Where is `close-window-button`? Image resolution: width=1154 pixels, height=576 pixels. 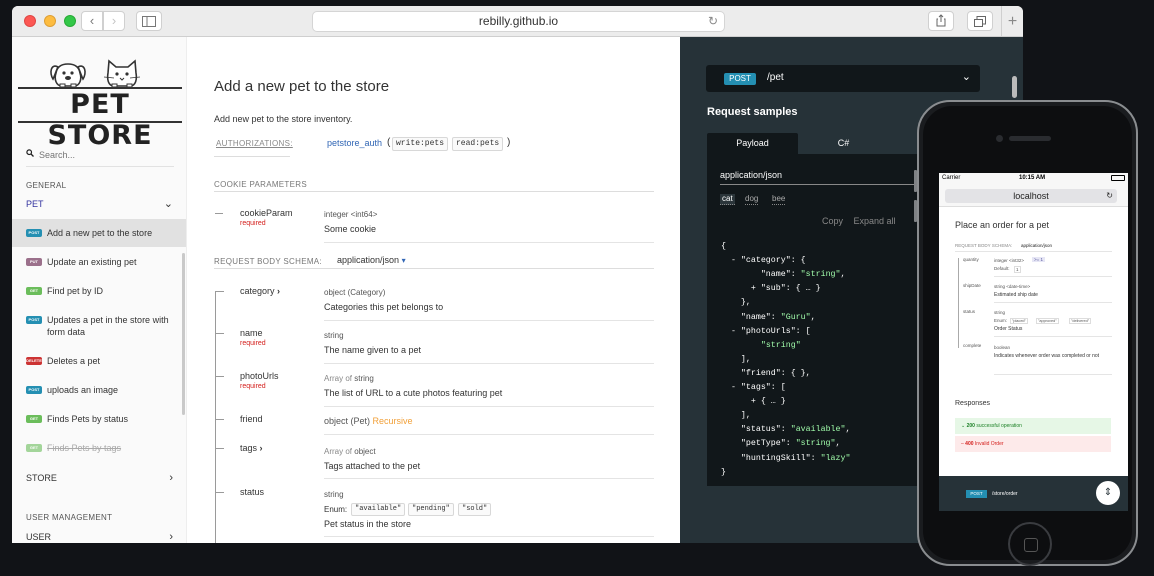
close-window-button is located at coordinates (30, 21).